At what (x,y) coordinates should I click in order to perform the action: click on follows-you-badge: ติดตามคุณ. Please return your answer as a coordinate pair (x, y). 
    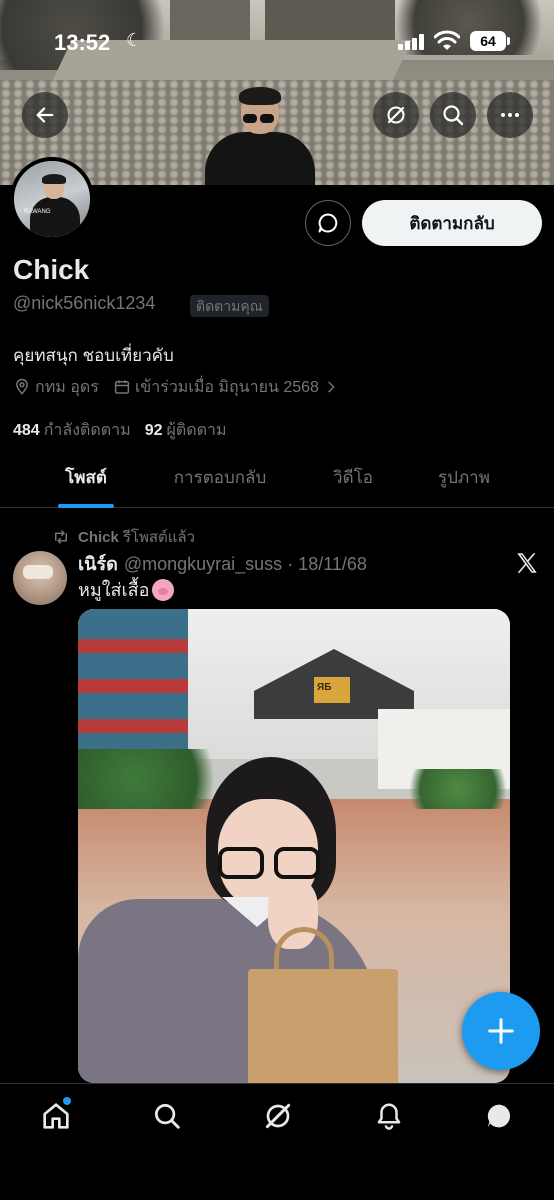
    Looking at the image, I should click on (229, 306).